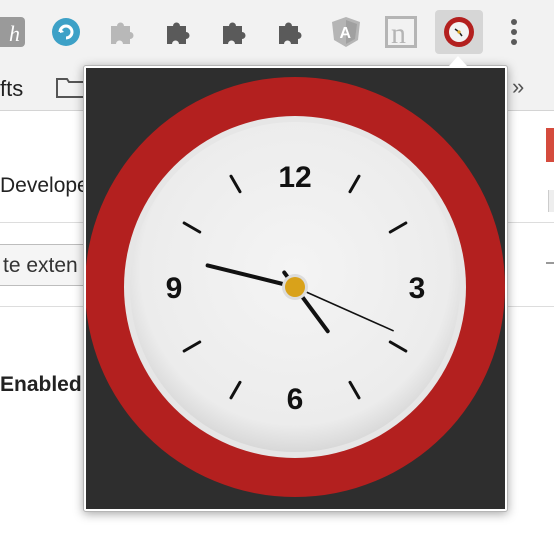 This screenshot has width=554, height=558. I want to click on numeral-9: 9, so click(174, 288).